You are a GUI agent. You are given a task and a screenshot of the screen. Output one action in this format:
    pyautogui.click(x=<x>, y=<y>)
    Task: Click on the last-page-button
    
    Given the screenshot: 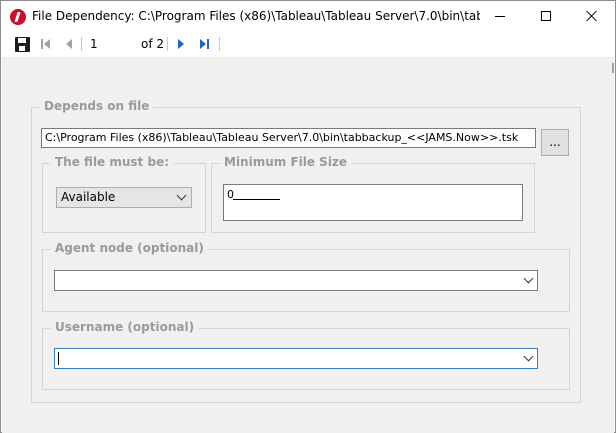 What is the action you would take?
    pyautogui.click(x=204, y=44)
    